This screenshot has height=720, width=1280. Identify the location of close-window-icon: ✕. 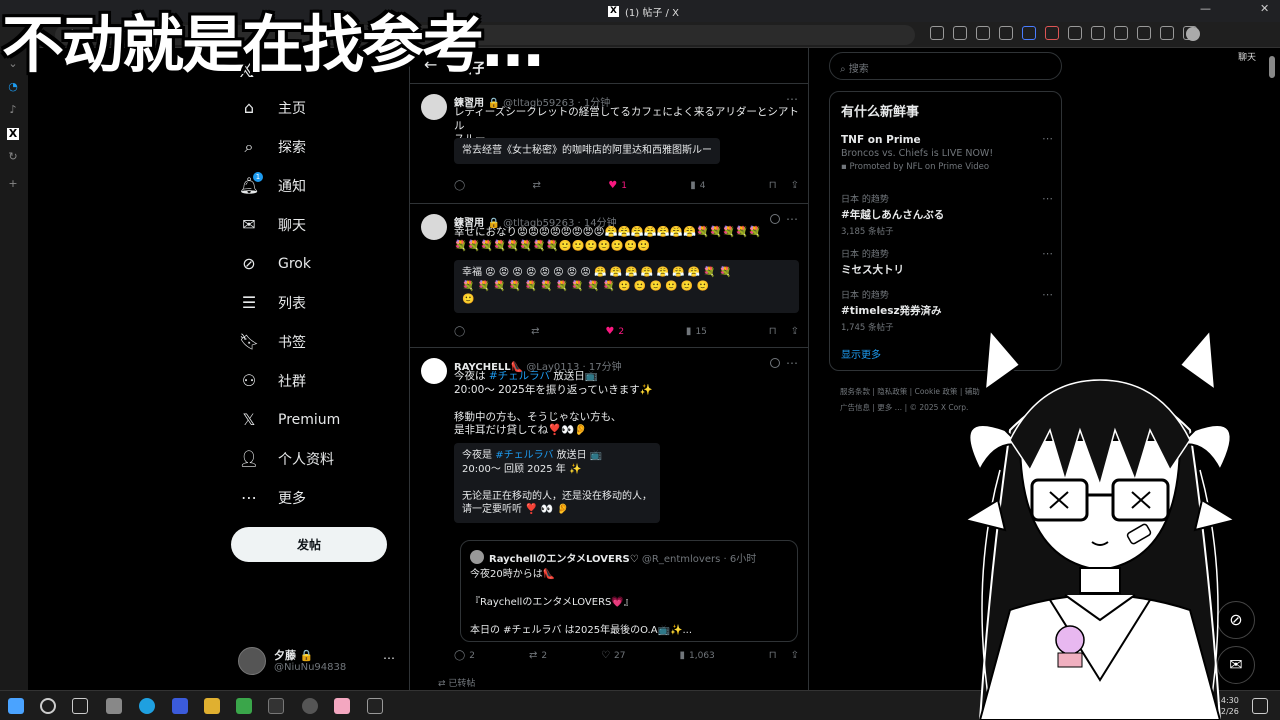
(1264, 8).